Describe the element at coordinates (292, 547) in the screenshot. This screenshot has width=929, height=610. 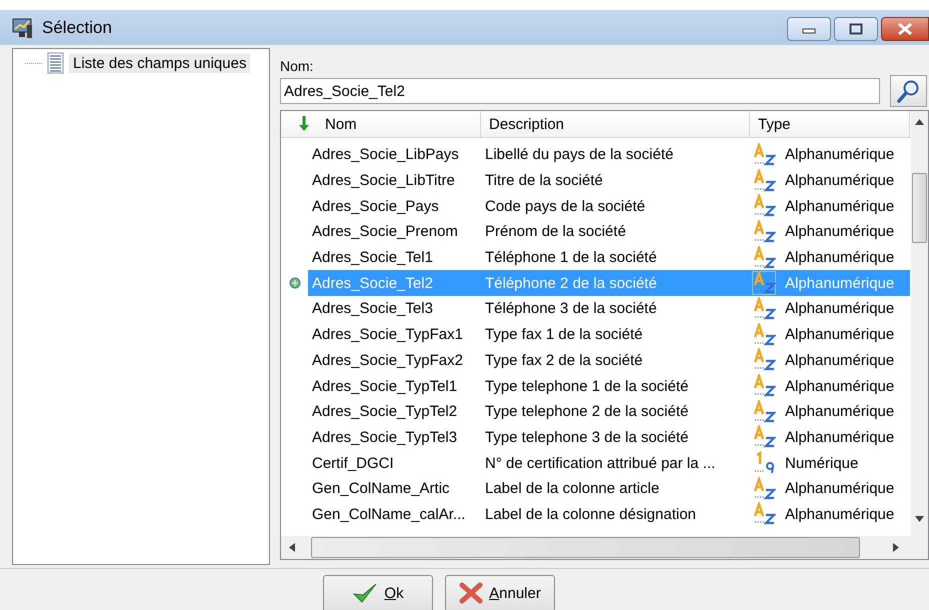
I see `scroll-left-icon` at that location.